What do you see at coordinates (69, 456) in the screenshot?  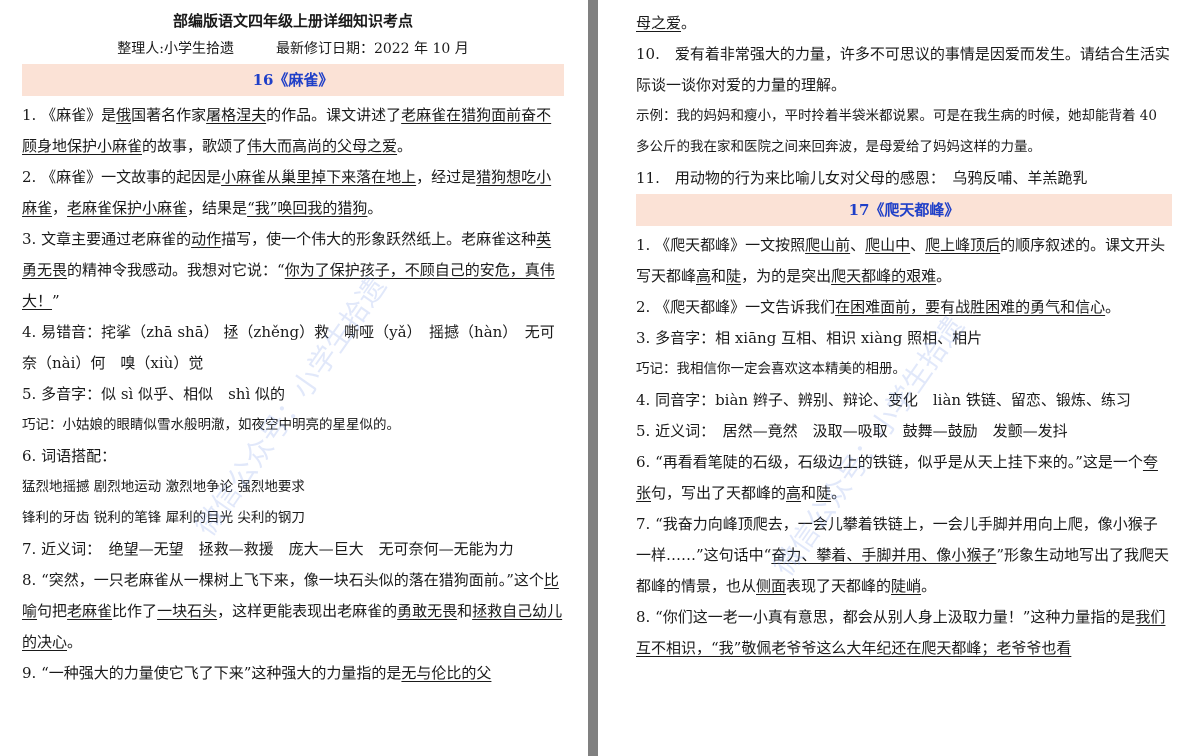 I see `item-6: 6. 词语搭配：` at bounding box center [69, 456].